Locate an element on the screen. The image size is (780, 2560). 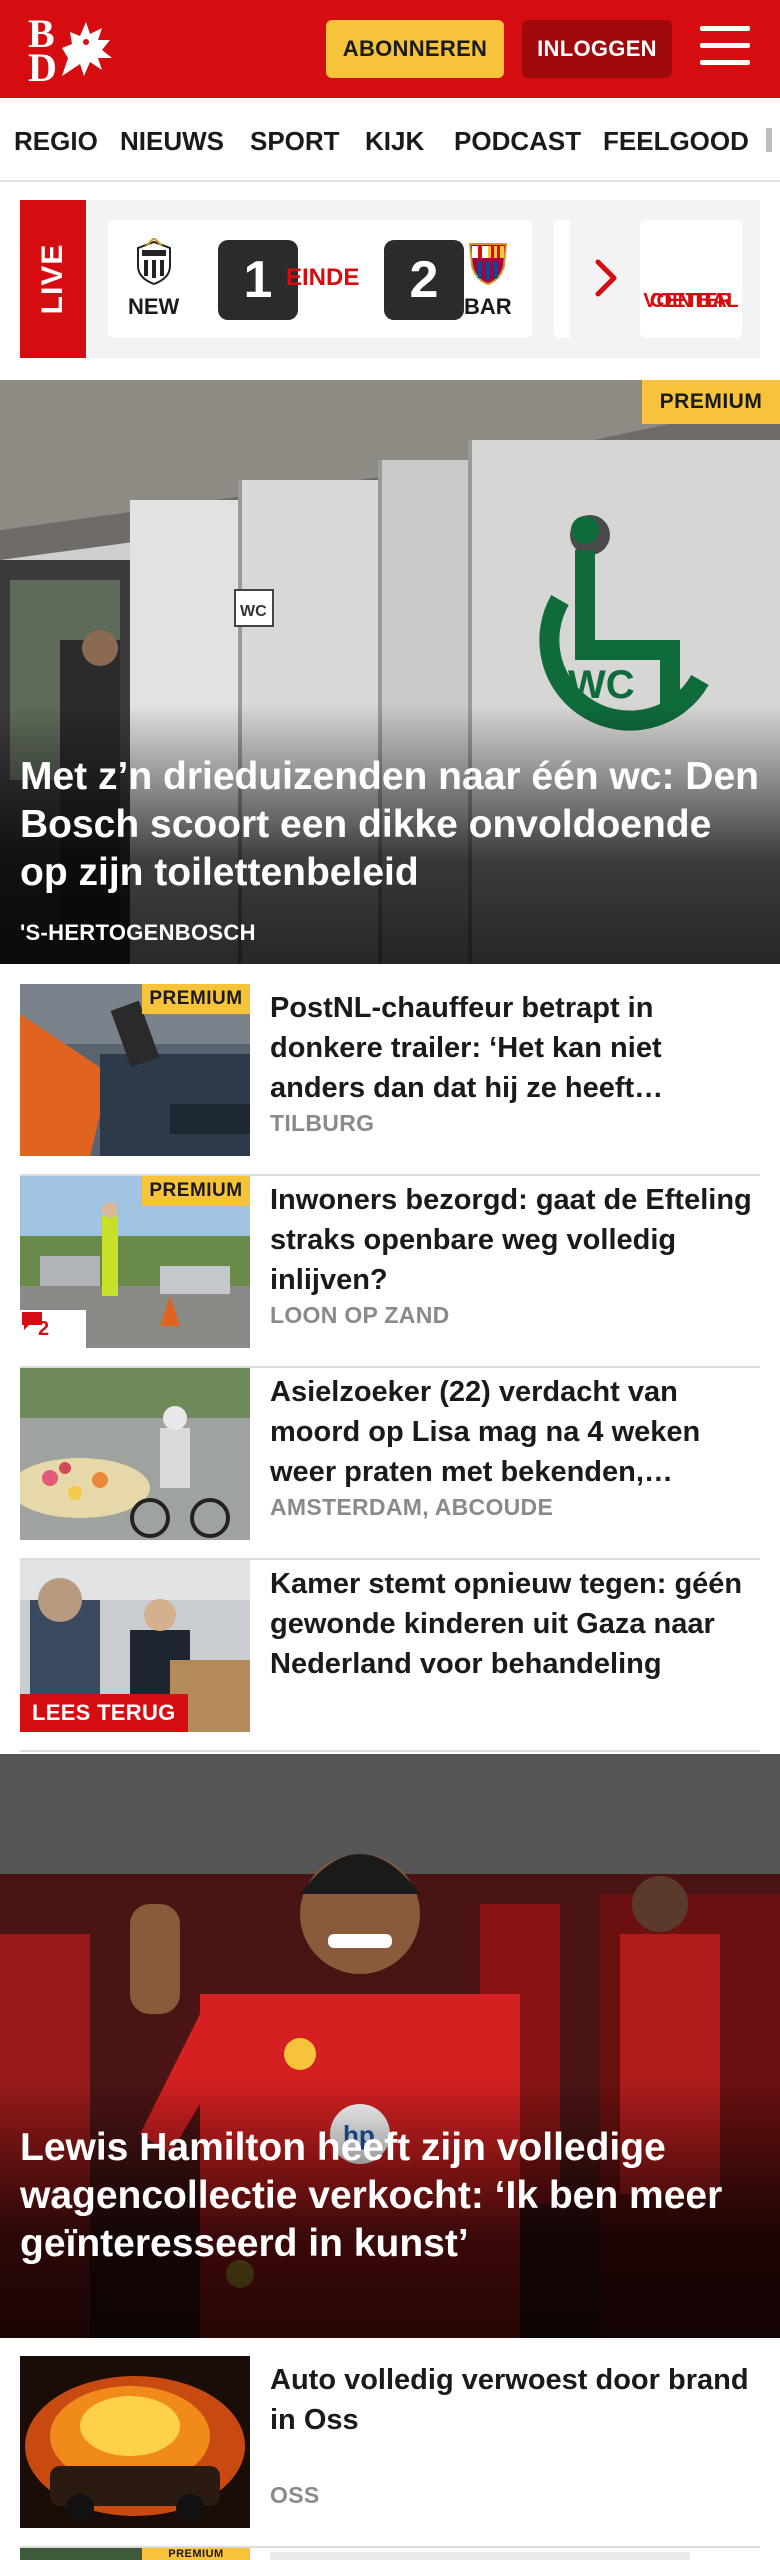
bd-logo: B D is located at coordinates (71, 51).